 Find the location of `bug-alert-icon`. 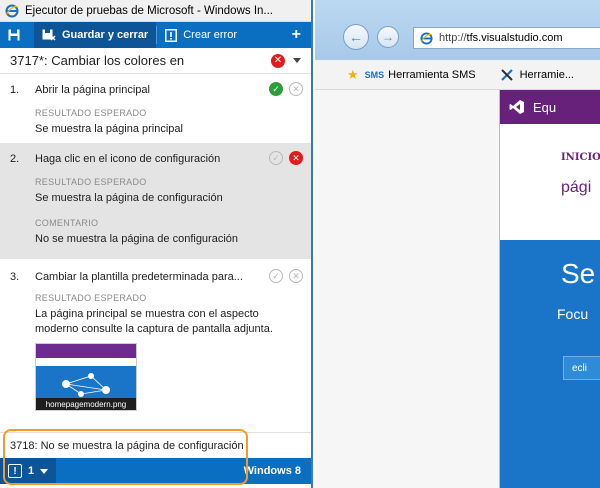

bug-alert-icon is located at coordinates (171, 35).